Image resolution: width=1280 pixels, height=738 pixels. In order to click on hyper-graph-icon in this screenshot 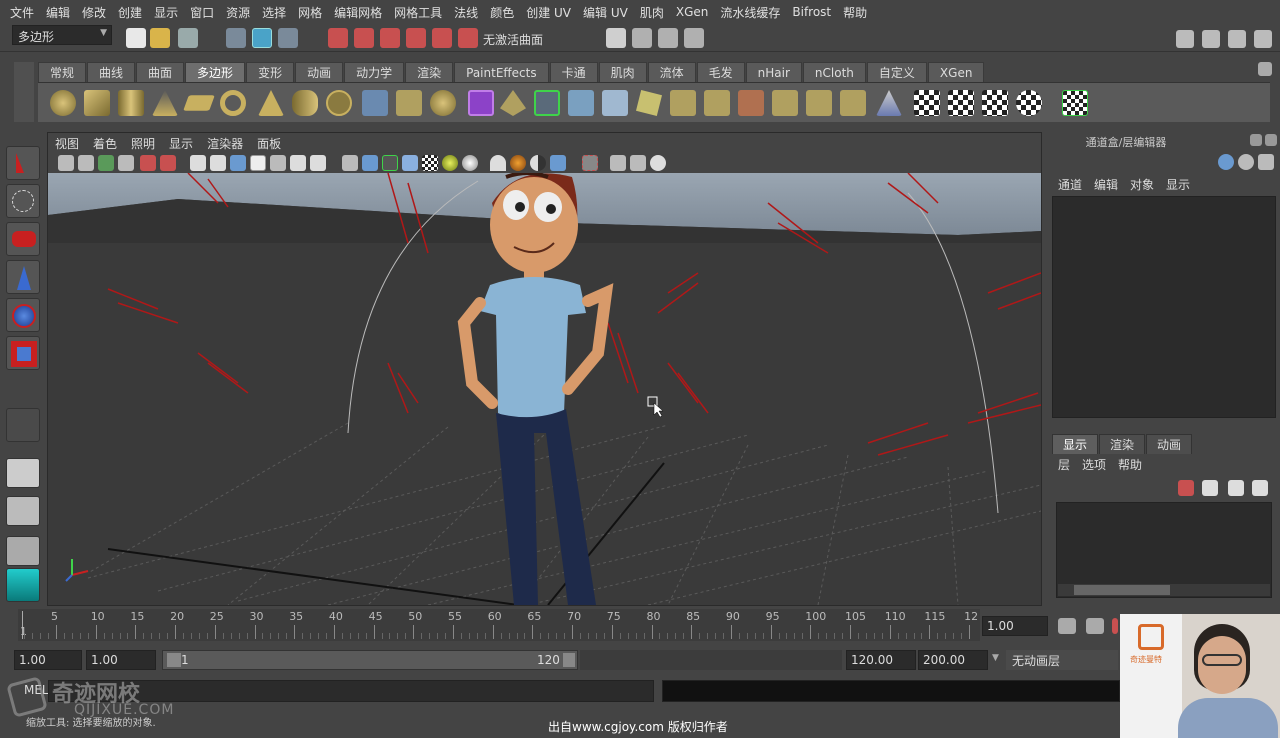, I will do `click(1266, 162)`.